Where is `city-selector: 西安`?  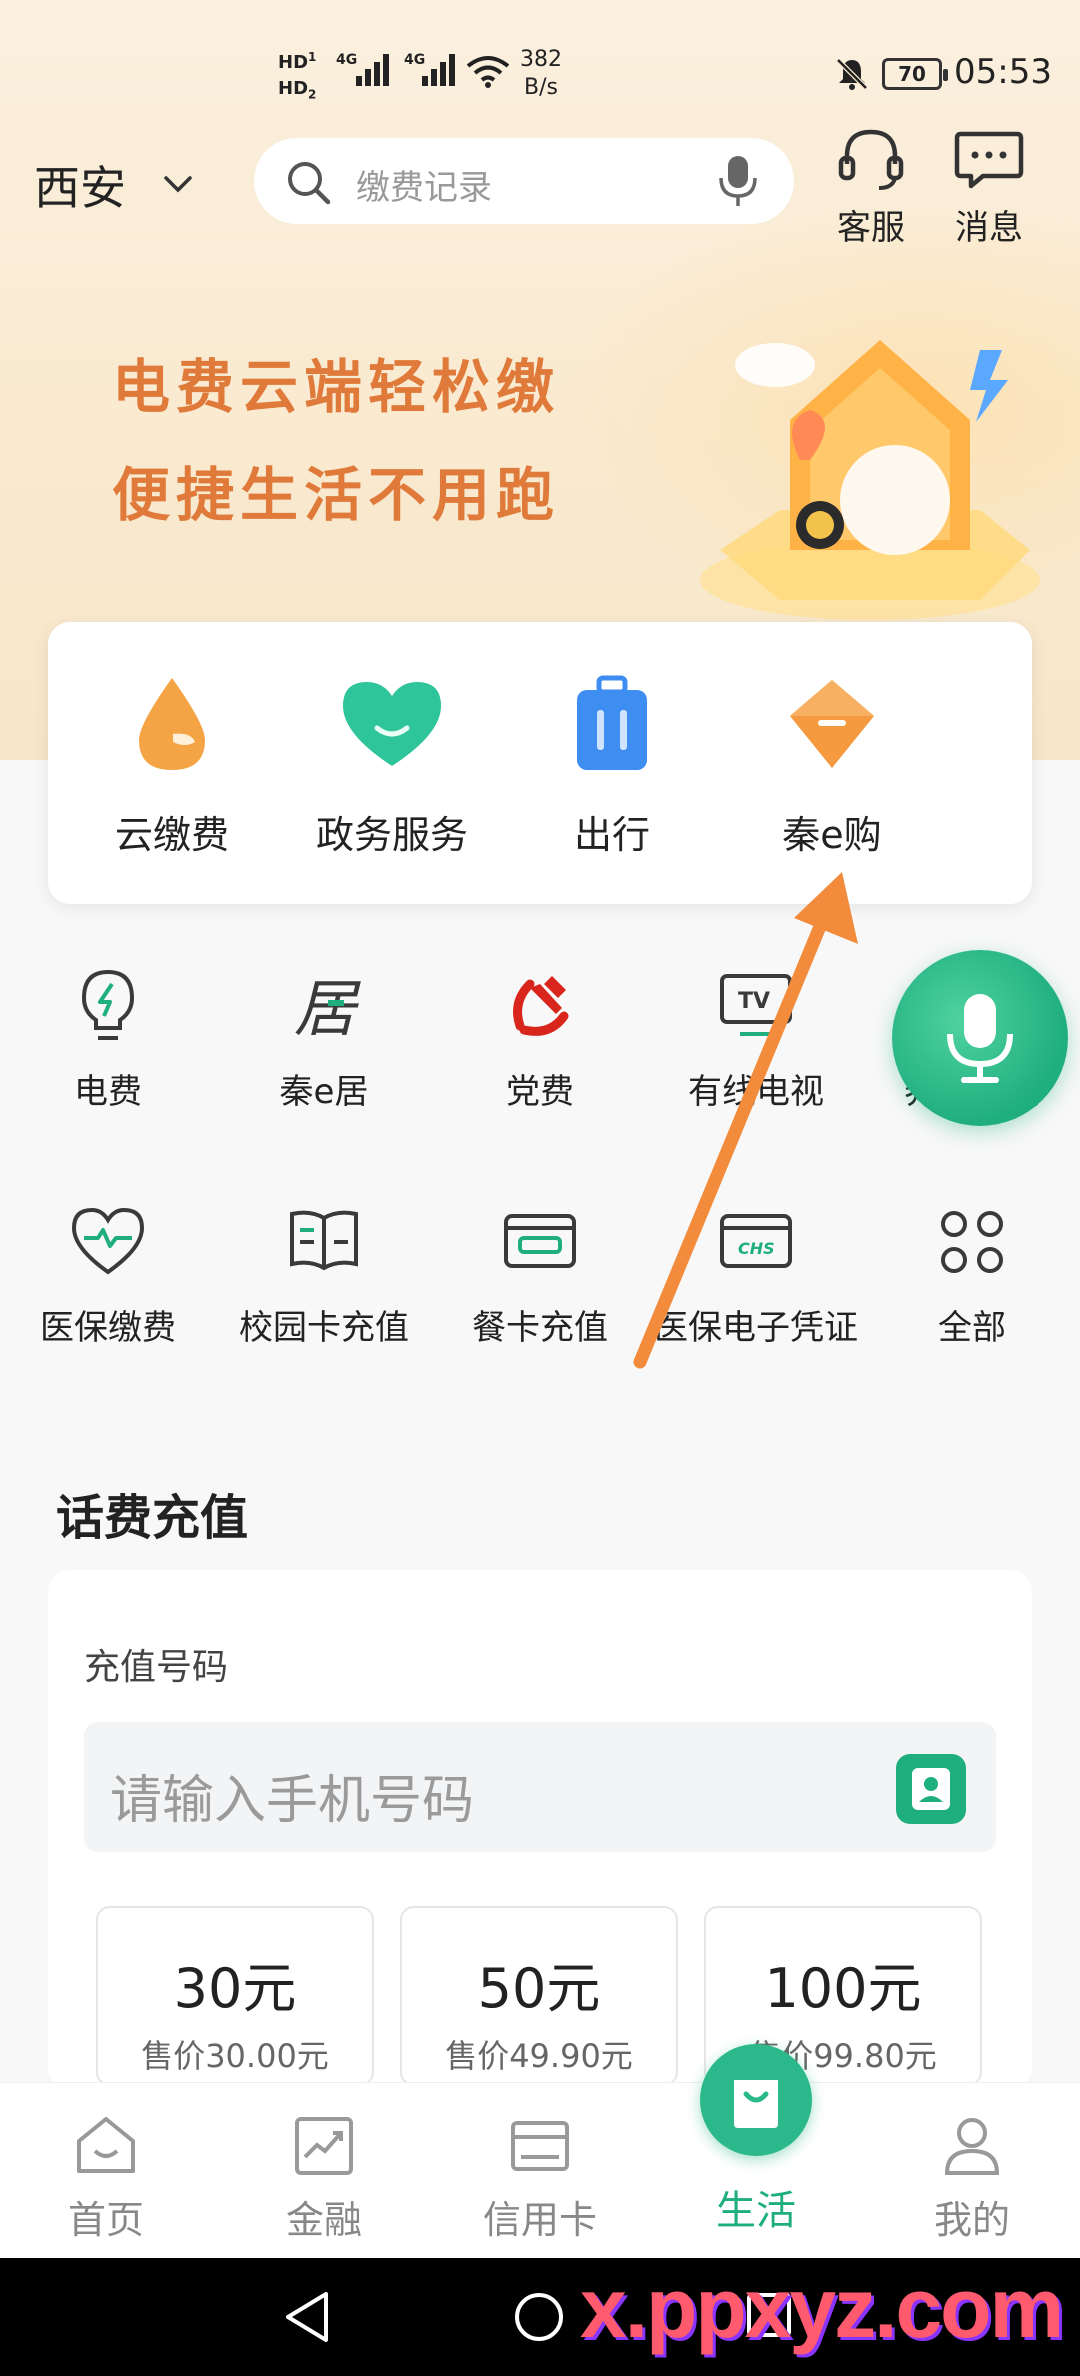
city-selector: 西安 is located at coordinates (80, 185).